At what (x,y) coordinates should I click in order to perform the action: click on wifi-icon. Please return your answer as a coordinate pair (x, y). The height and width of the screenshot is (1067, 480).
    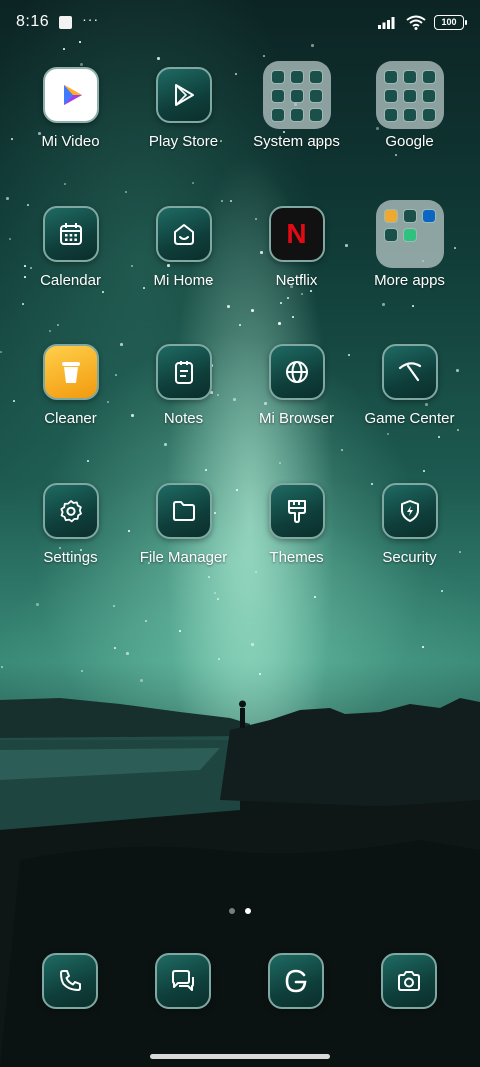
    Looking at the image, I should click on (416, 22).